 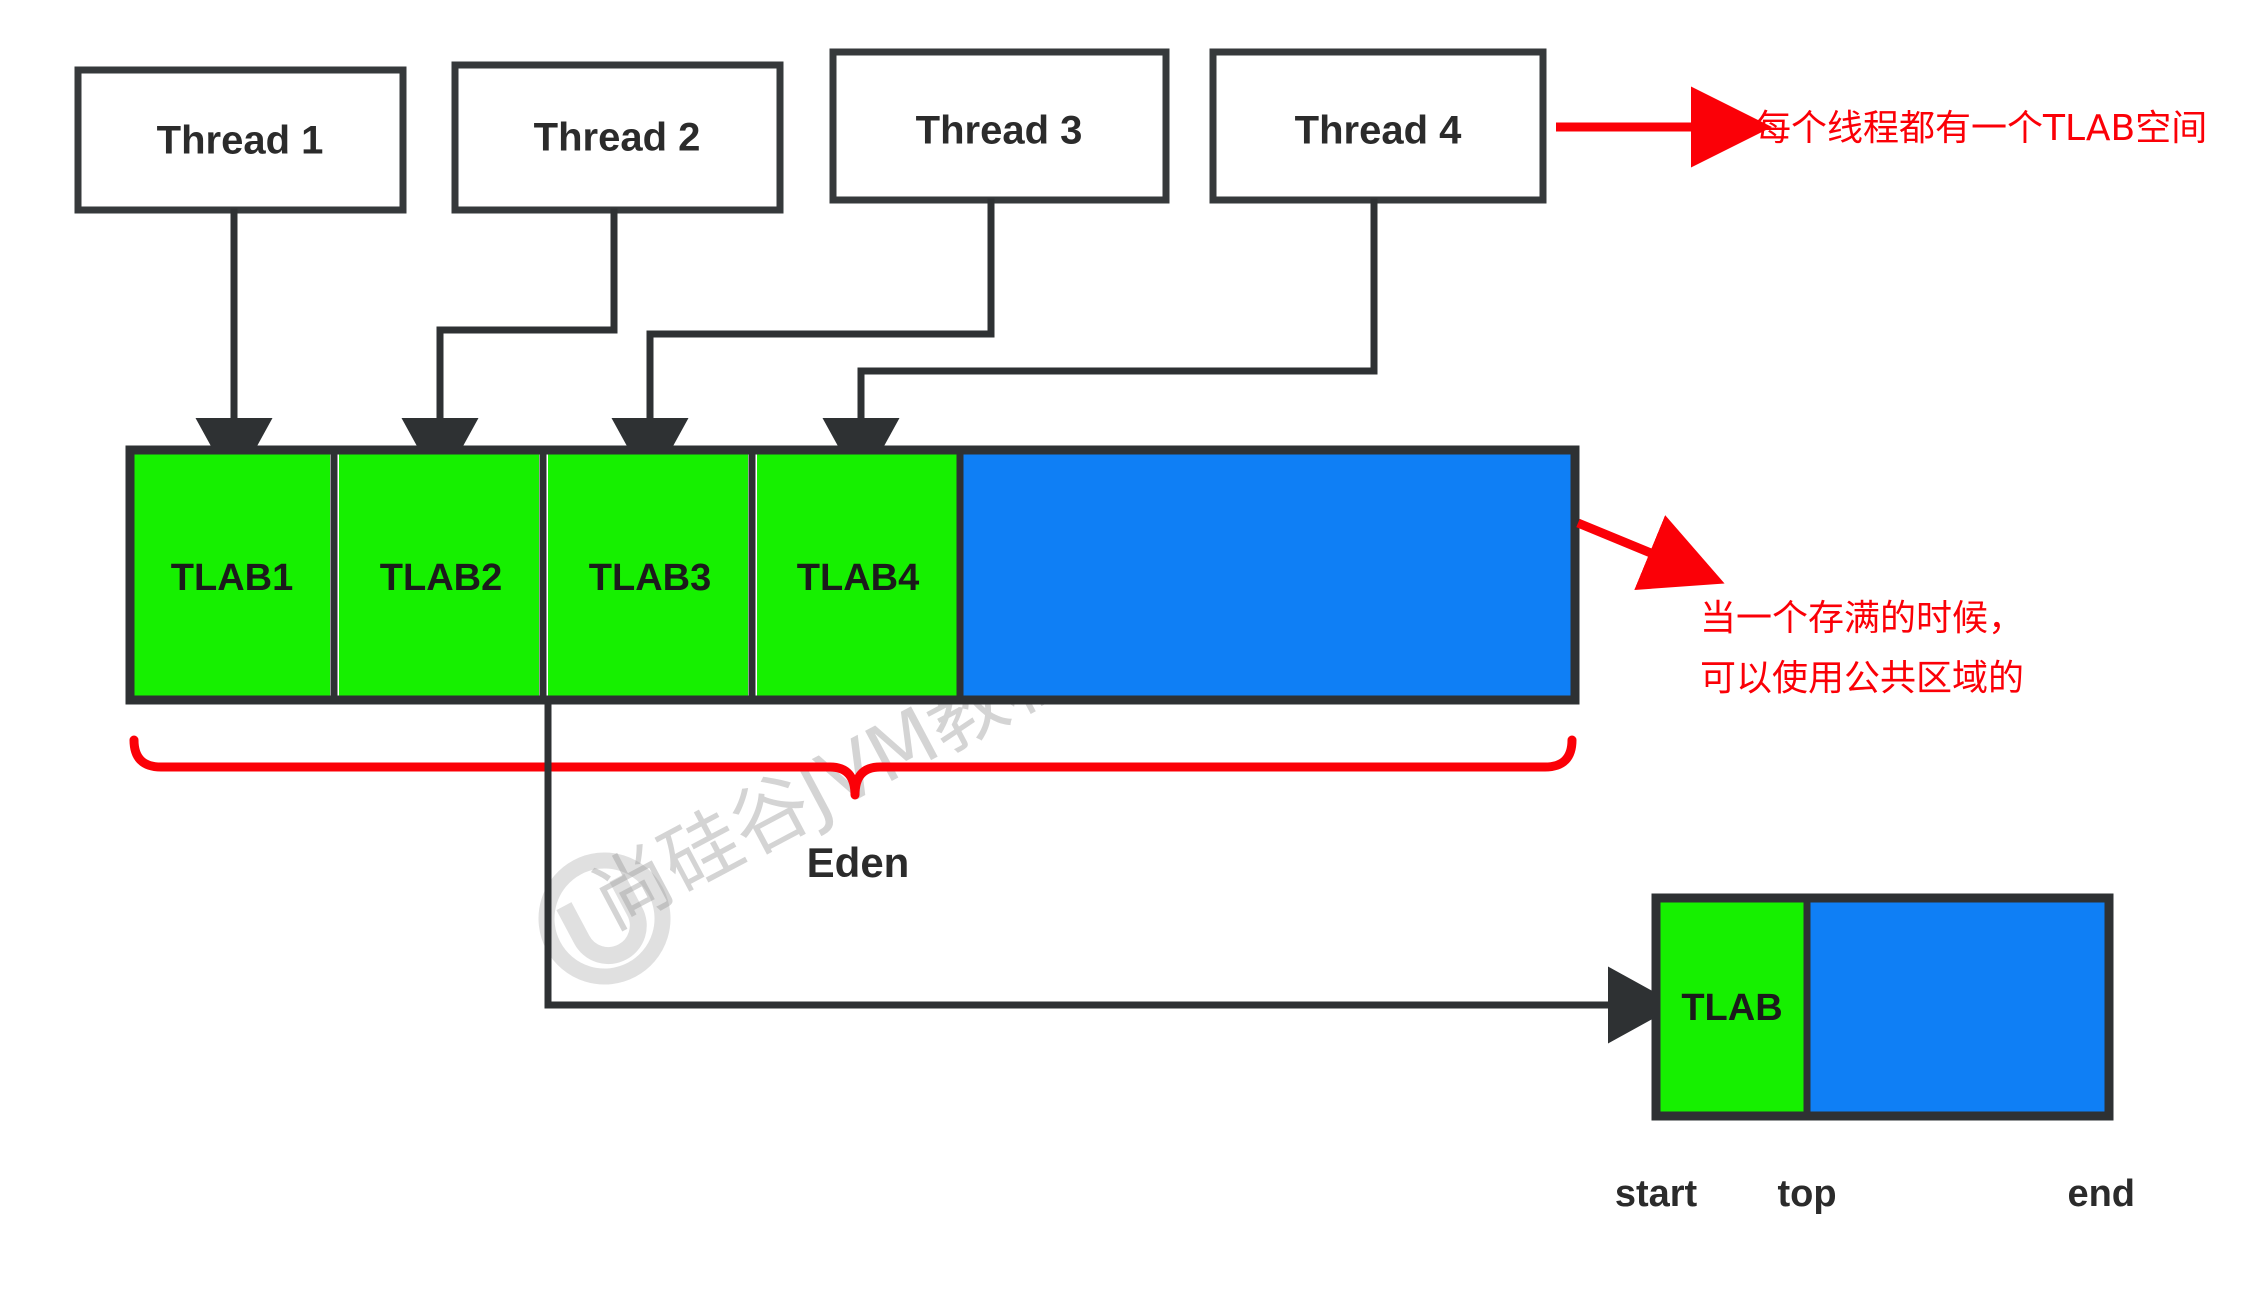 What do you see at coordinates (1806, 1194) in the screenshot?
I see `tlab-marker-top: top` at bounding box center [1806, 1194].